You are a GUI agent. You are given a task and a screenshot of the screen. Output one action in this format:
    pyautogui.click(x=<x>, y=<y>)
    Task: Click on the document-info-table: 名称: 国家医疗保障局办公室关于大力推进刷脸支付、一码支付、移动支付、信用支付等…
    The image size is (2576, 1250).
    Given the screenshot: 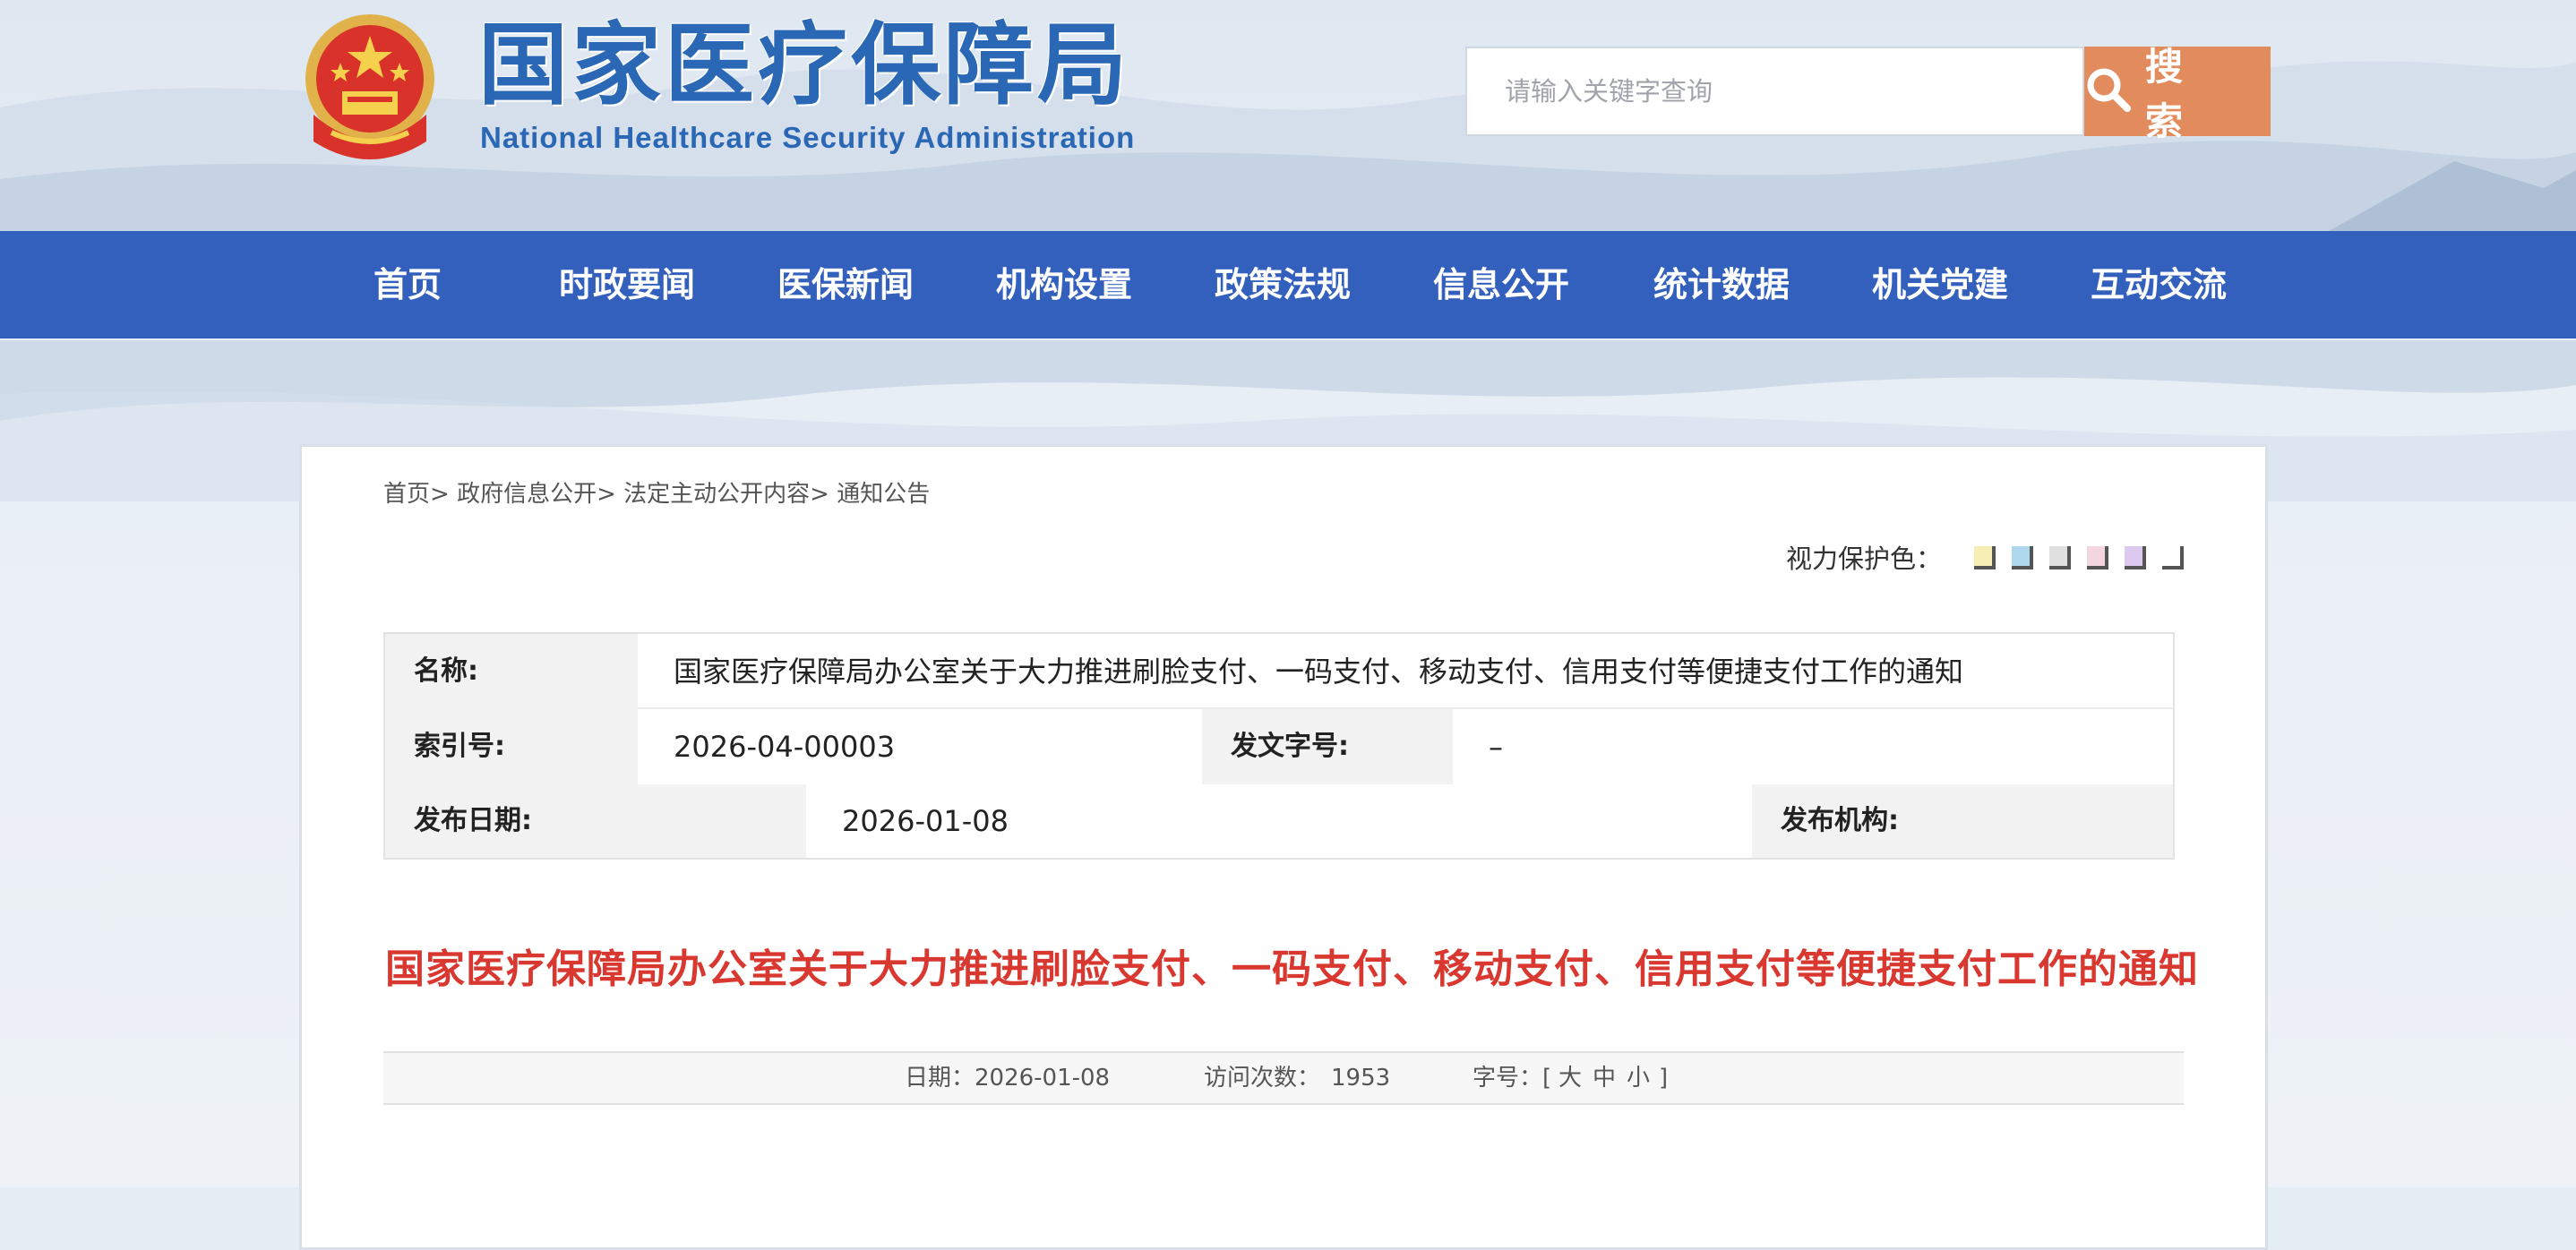 What is the action you would take?
    pyautogui.click(x=1279, y=746)
    